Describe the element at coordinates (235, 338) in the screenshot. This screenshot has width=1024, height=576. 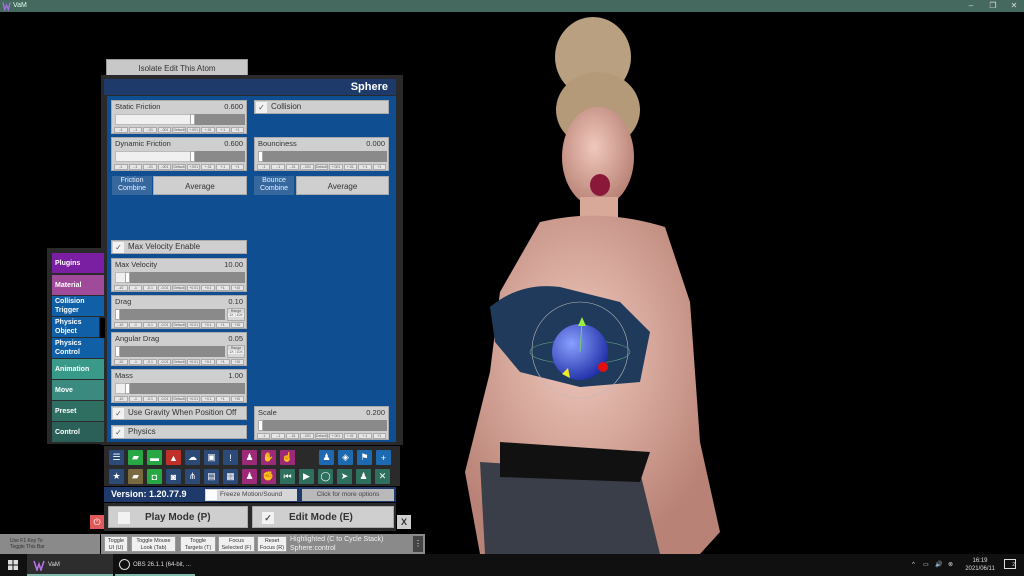
I see `slider-value: 0.05` at that location.